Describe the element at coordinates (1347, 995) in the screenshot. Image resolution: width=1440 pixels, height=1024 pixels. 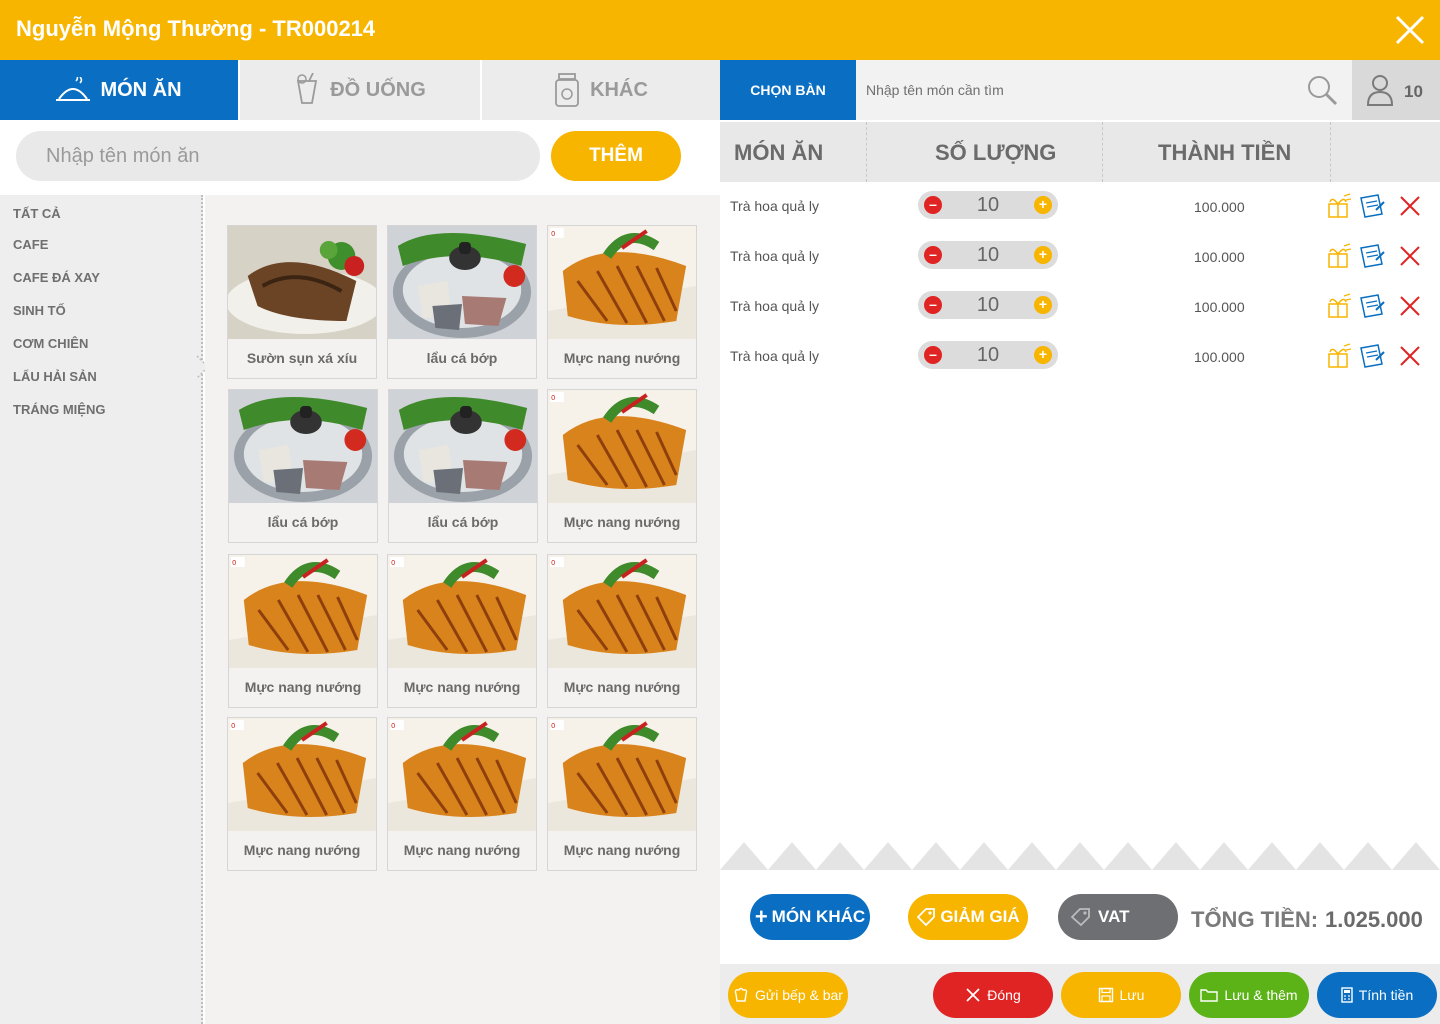
I see `calculator-icon` at that location.